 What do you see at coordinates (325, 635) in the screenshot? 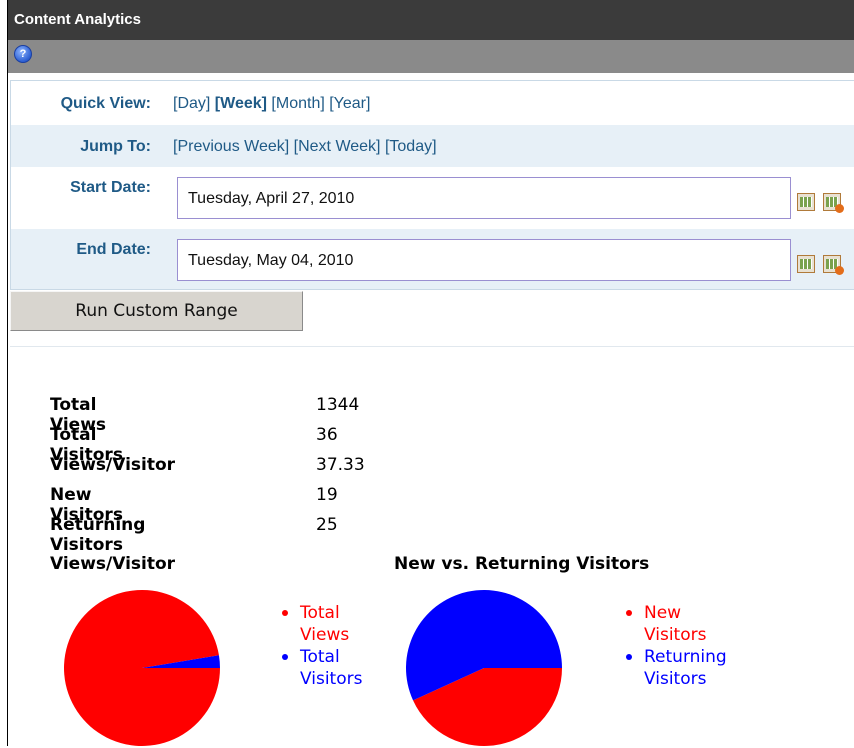
I see `legend-label-line: Views` at bounding box center [325, 635].